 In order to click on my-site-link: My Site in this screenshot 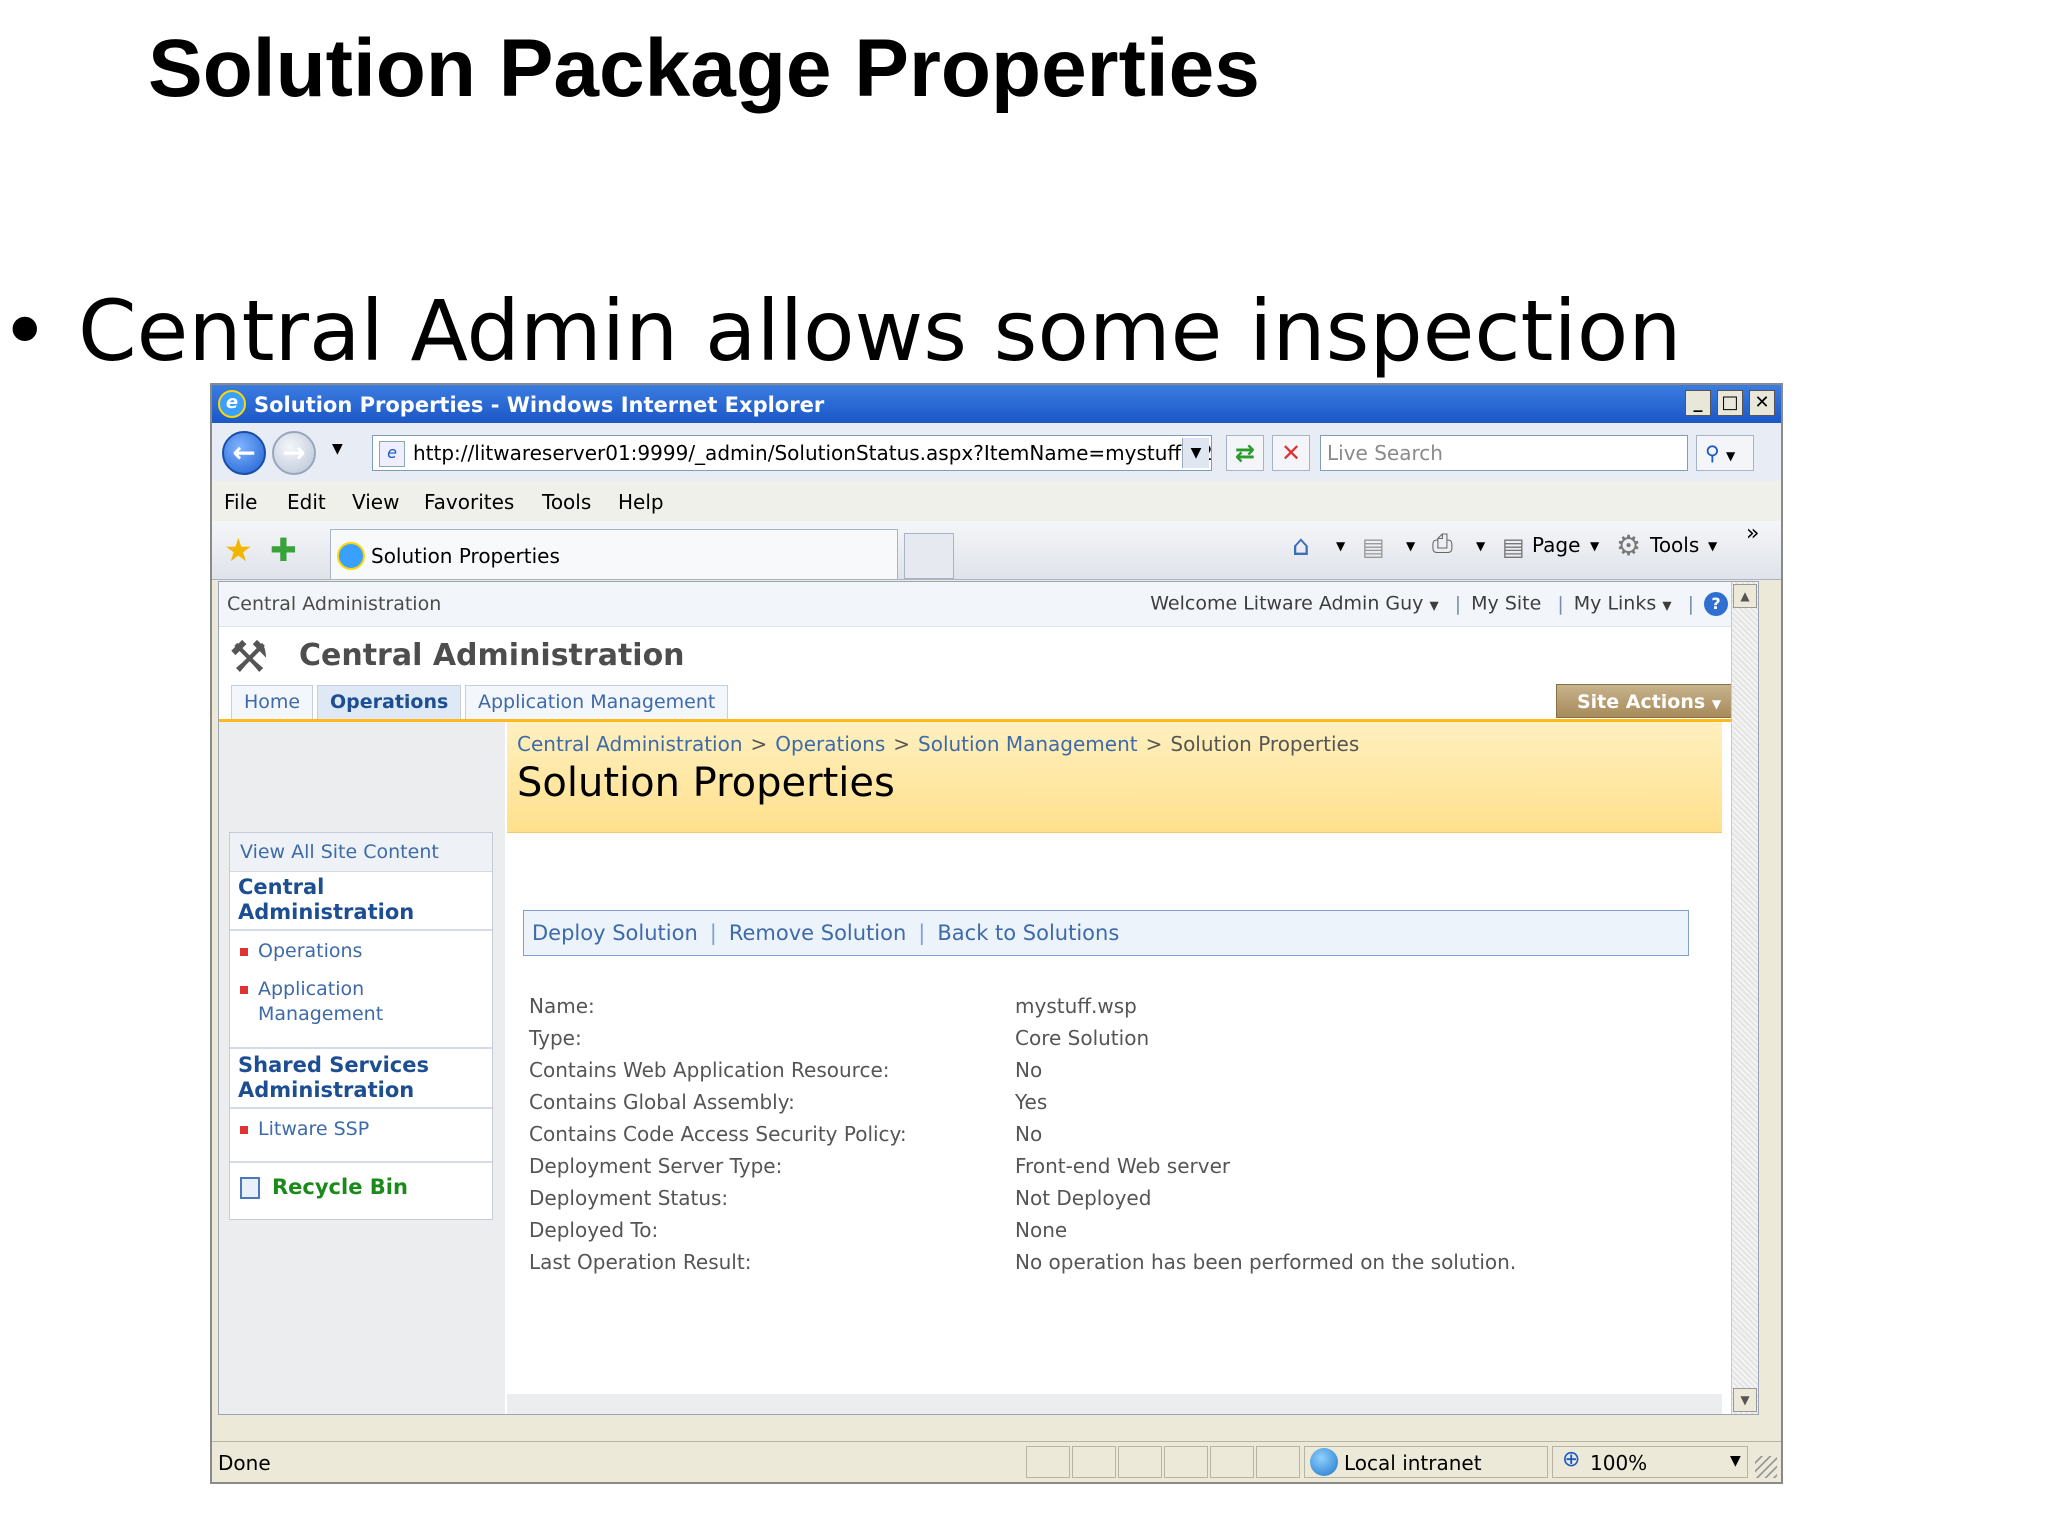, I will do `click(1506, 604)`.